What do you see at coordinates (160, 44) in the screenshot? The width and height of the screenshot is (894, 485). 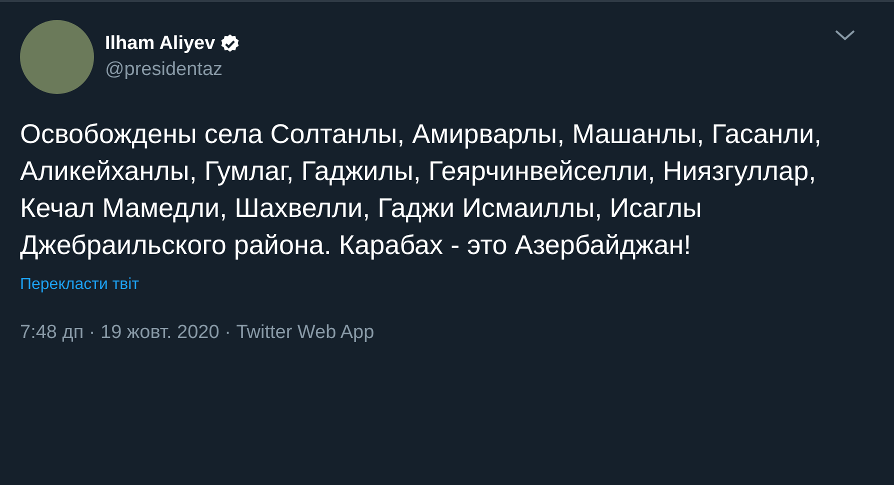 I see `author-name: Ilham Aliyev` at bounding box center [160, 44].